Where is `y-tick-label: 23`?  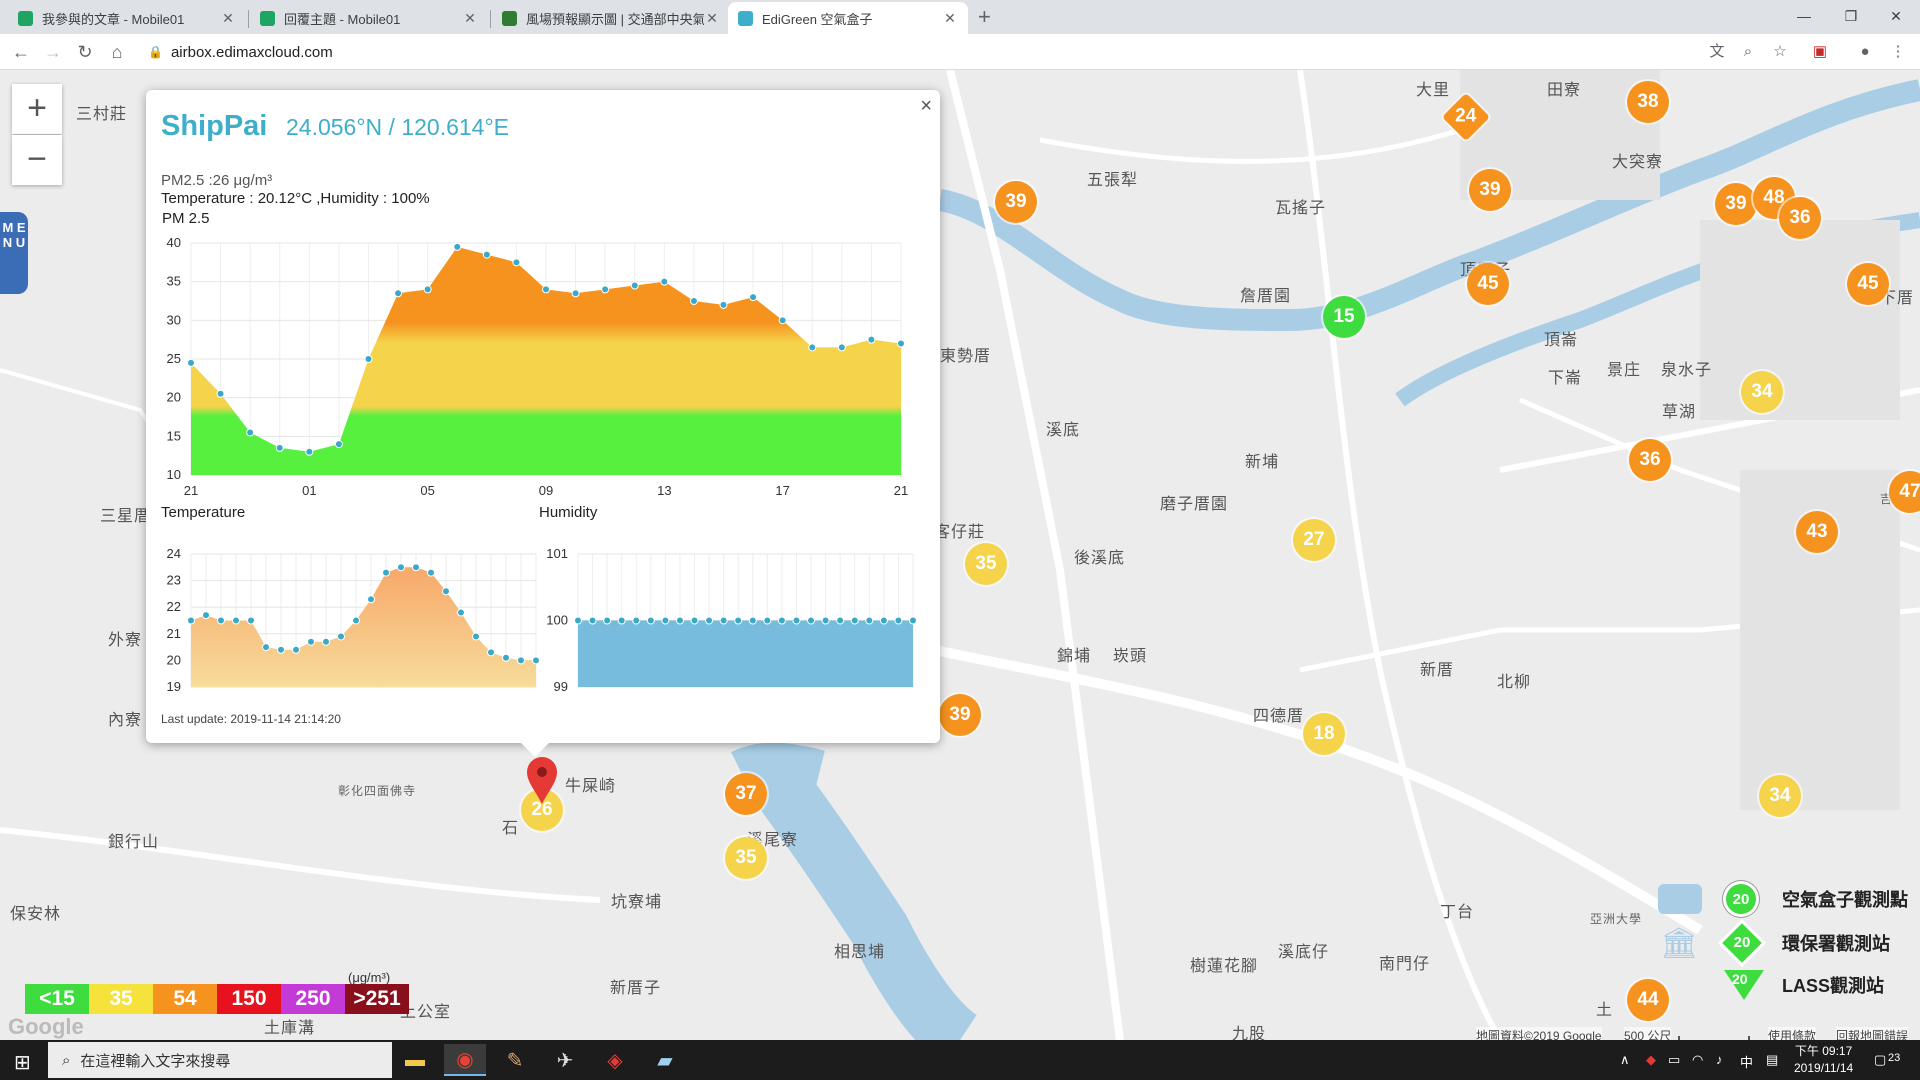 y-tick-label: 23 is located at coordinates (174, 580).